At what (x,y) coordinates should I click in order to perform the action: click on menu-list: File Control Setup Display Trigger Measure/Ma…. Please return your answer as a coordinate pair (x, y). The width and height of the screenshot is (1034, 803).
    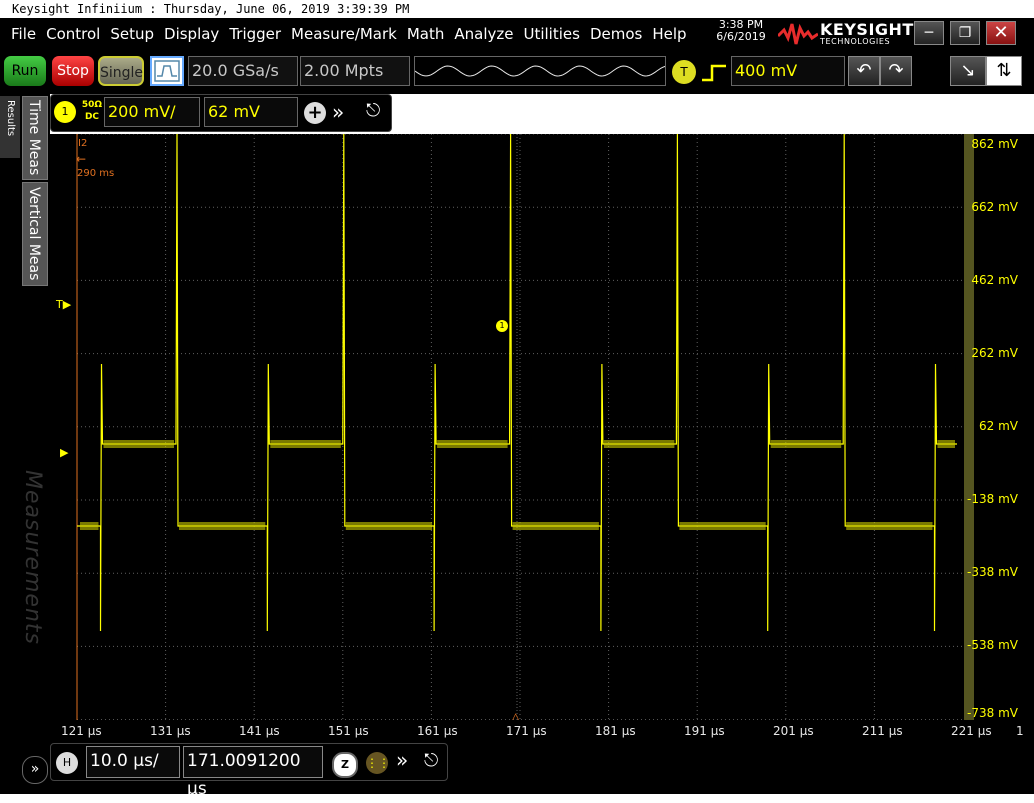
    Looking at the image, I should click on (349, 34).